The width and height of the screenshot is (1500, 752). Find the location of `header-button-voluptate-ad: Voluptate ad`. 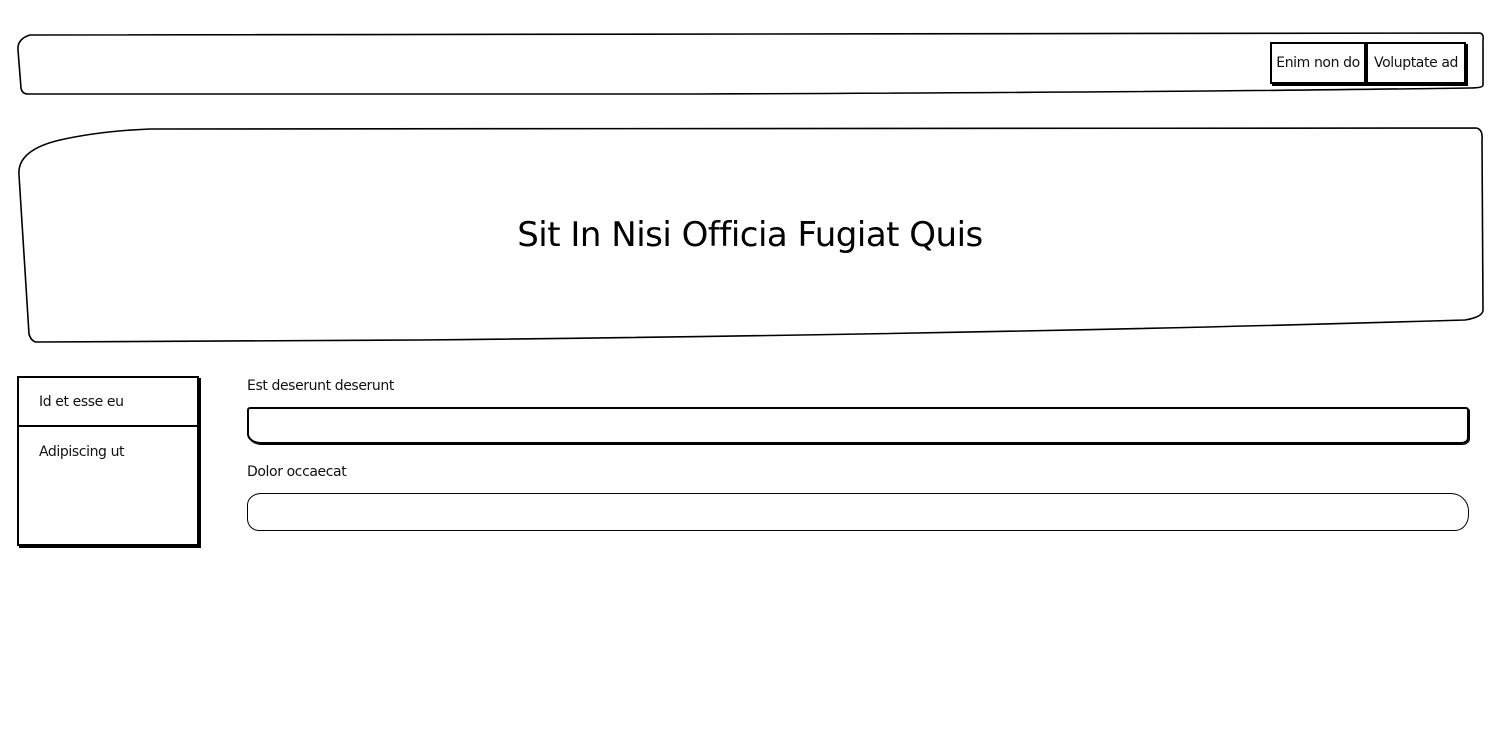

header-button-voluptate-ad: Voluptate ad is located at coordinates (1416, 63).